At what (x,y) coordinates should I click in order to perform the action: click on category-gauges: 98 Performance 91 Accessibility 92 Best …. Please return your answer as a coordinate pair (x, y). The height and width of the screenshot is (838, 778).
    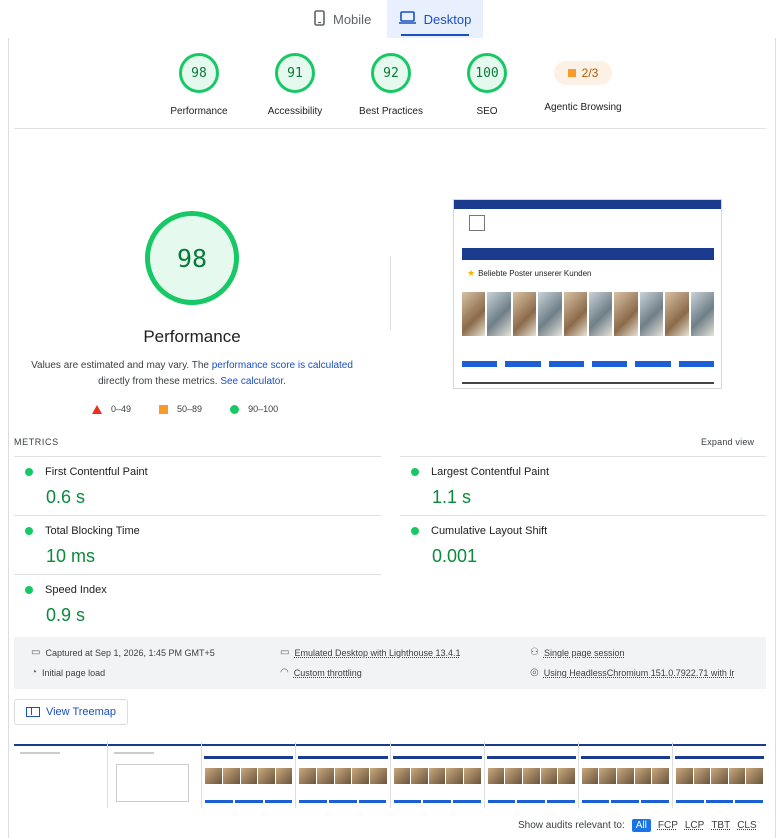
    Looking at the image, I should click on (389, 86).